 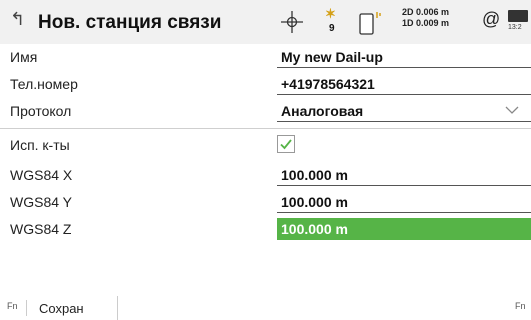 I want to click on form-row-wgs-y: WGS84 Y 100.000 m, so click(x=265, y=202).